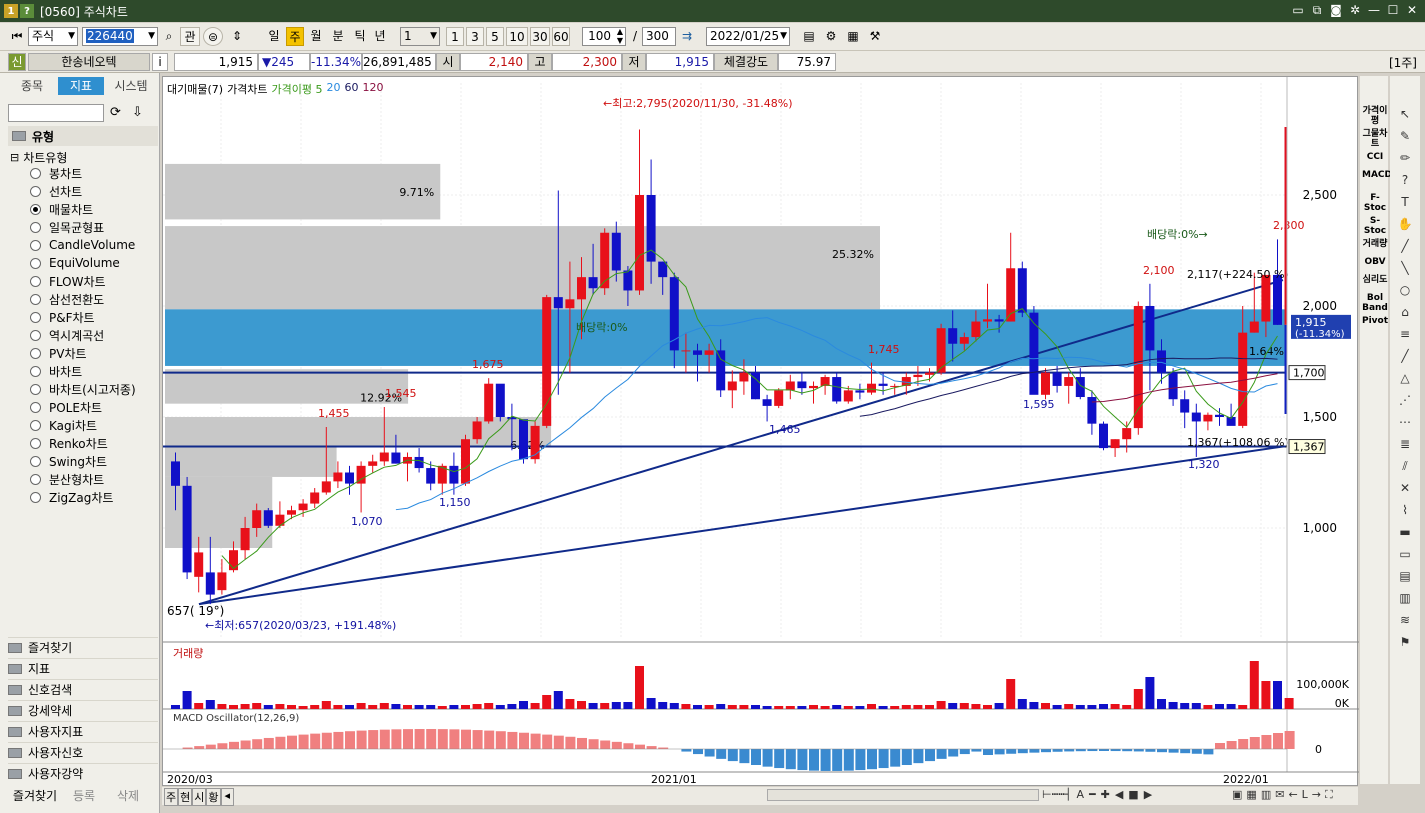  What do you see at coordinates (1105, 794) in the screenshot?
I see `zoom-in-icon: ✚` at bounding box center [1105, 794].